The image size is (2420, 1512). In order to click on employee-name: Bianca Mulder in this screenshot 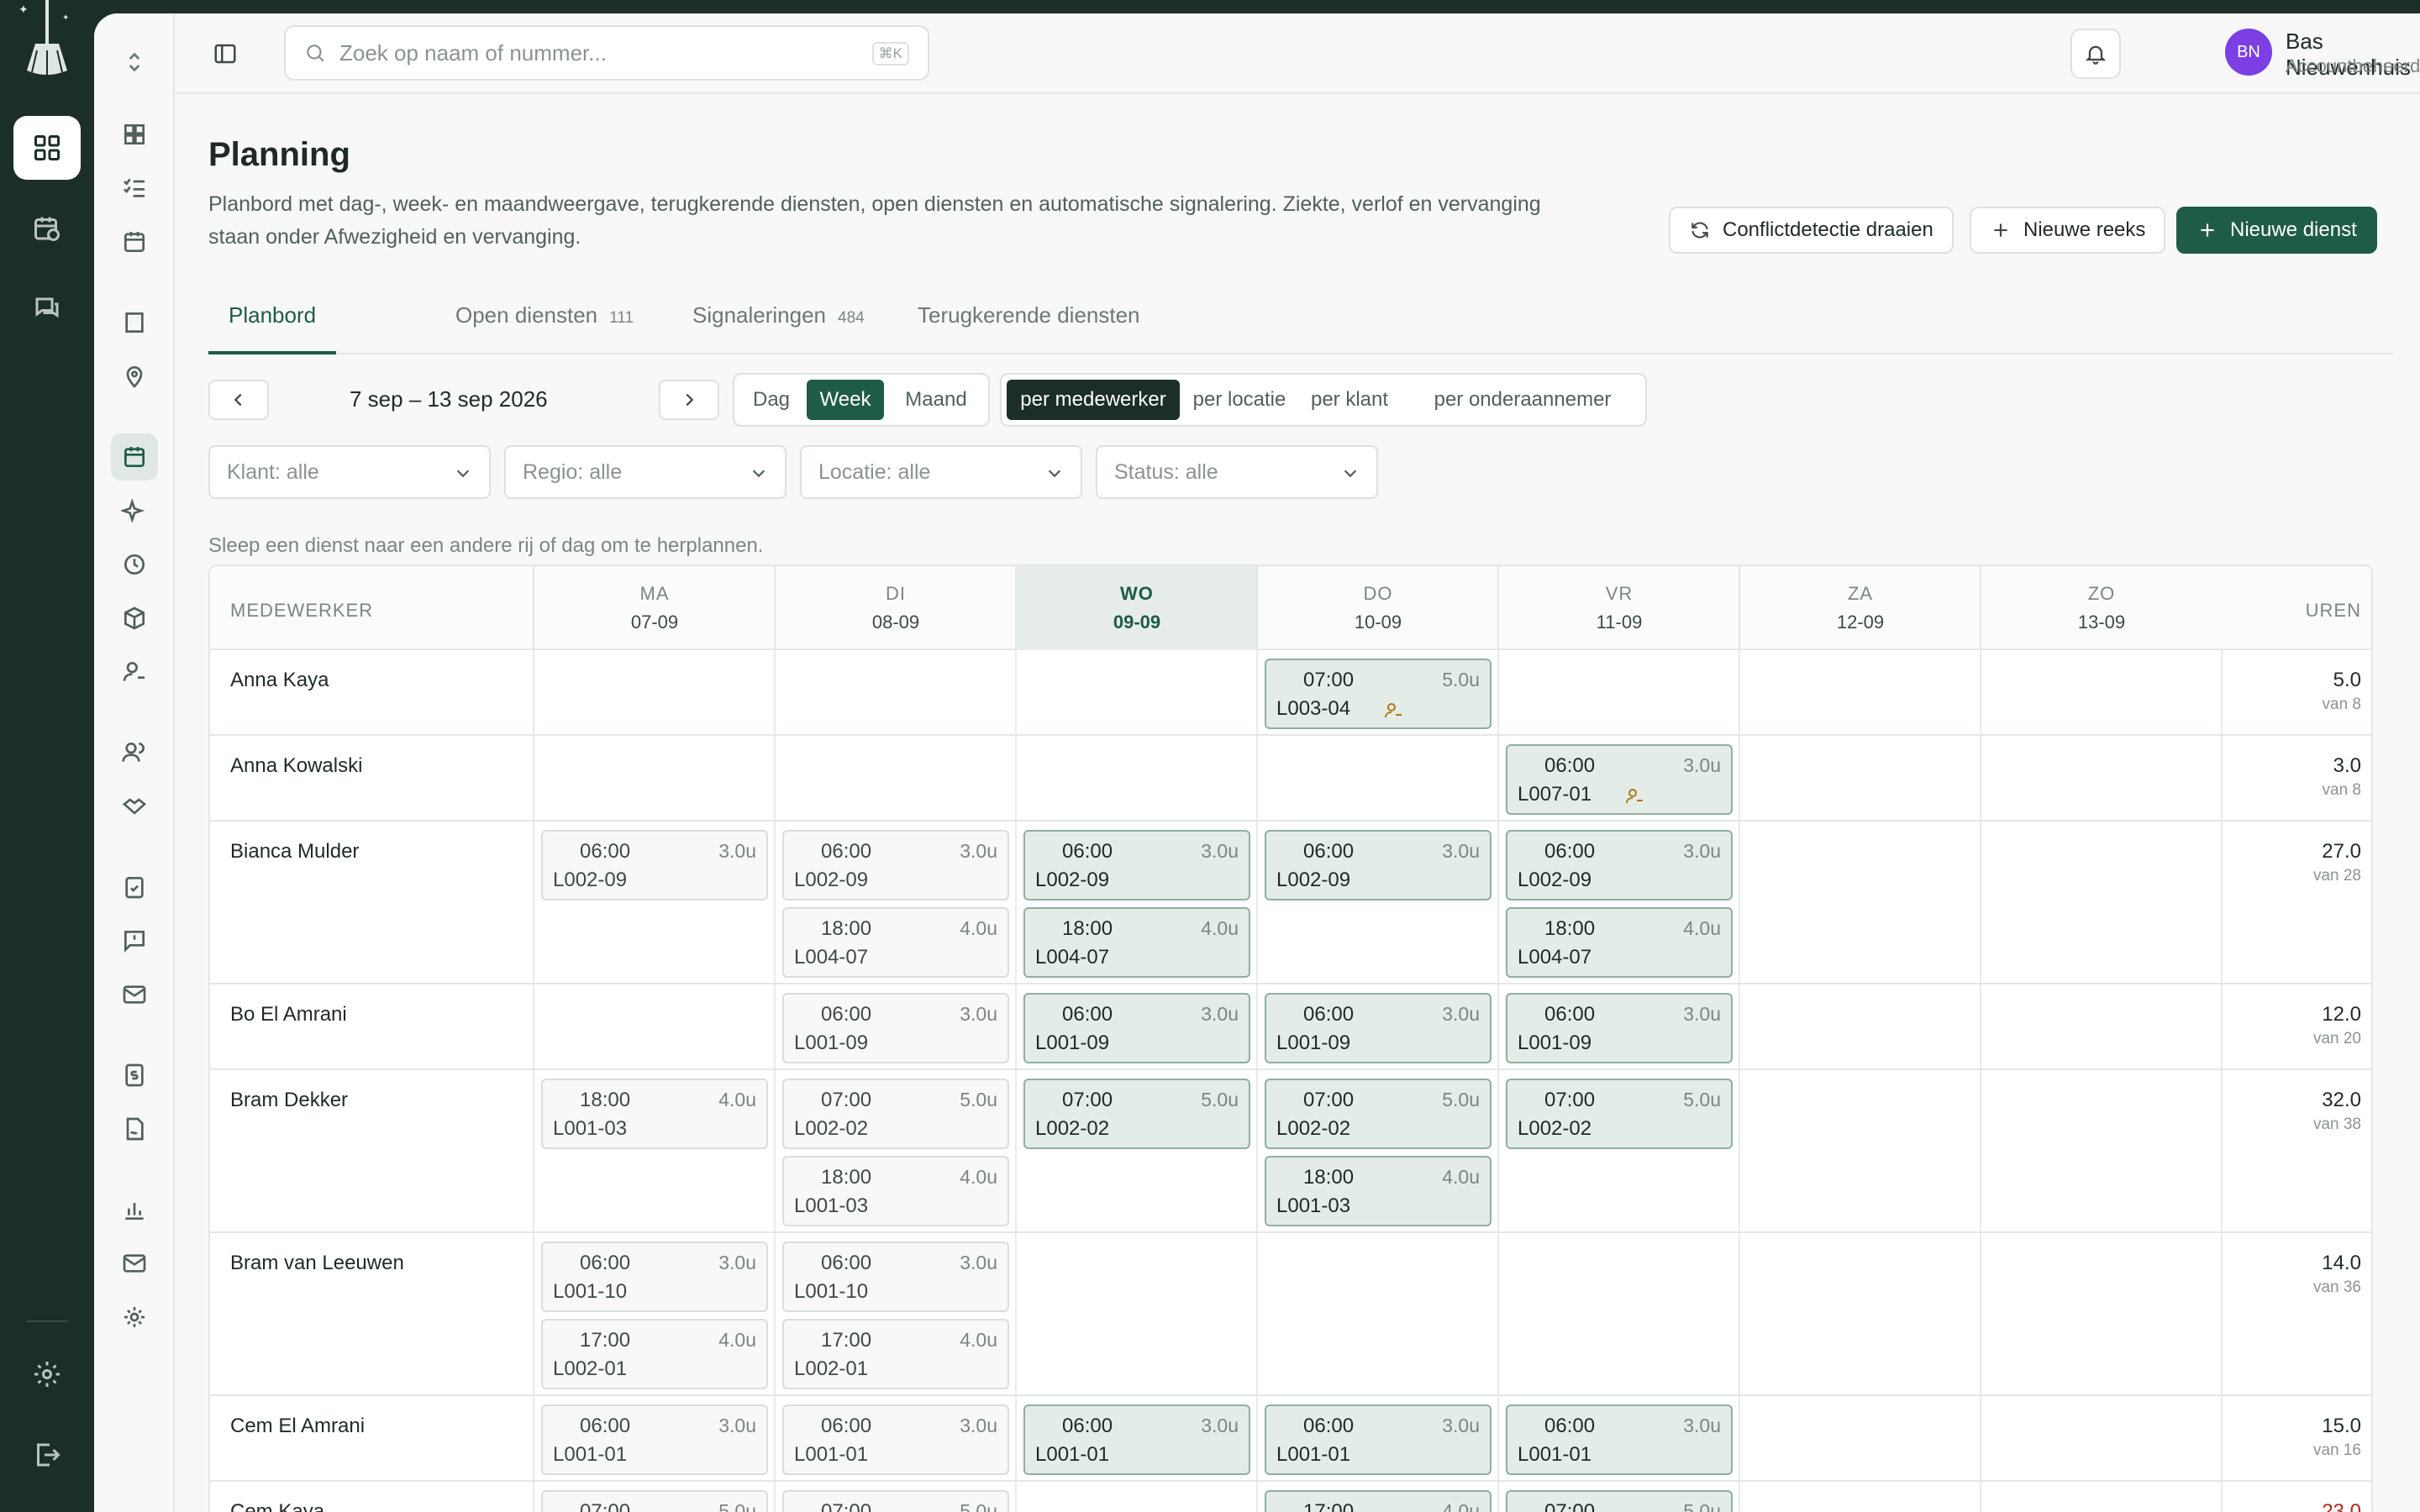, I will do `click(294, 852)`.